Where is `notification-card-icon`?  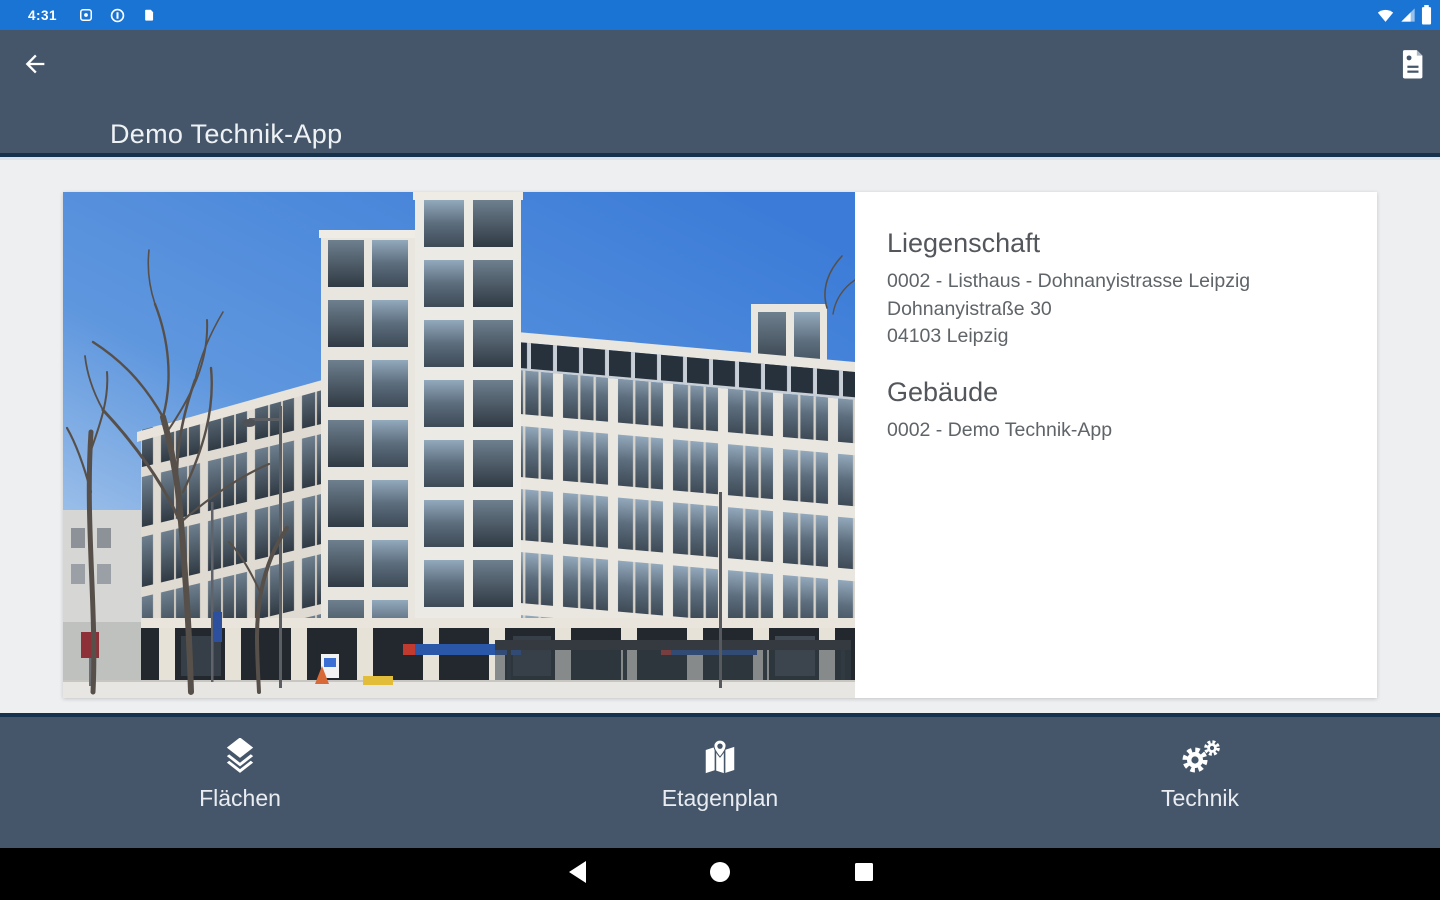 notification-card-icon is located at coordinates (149, 15).